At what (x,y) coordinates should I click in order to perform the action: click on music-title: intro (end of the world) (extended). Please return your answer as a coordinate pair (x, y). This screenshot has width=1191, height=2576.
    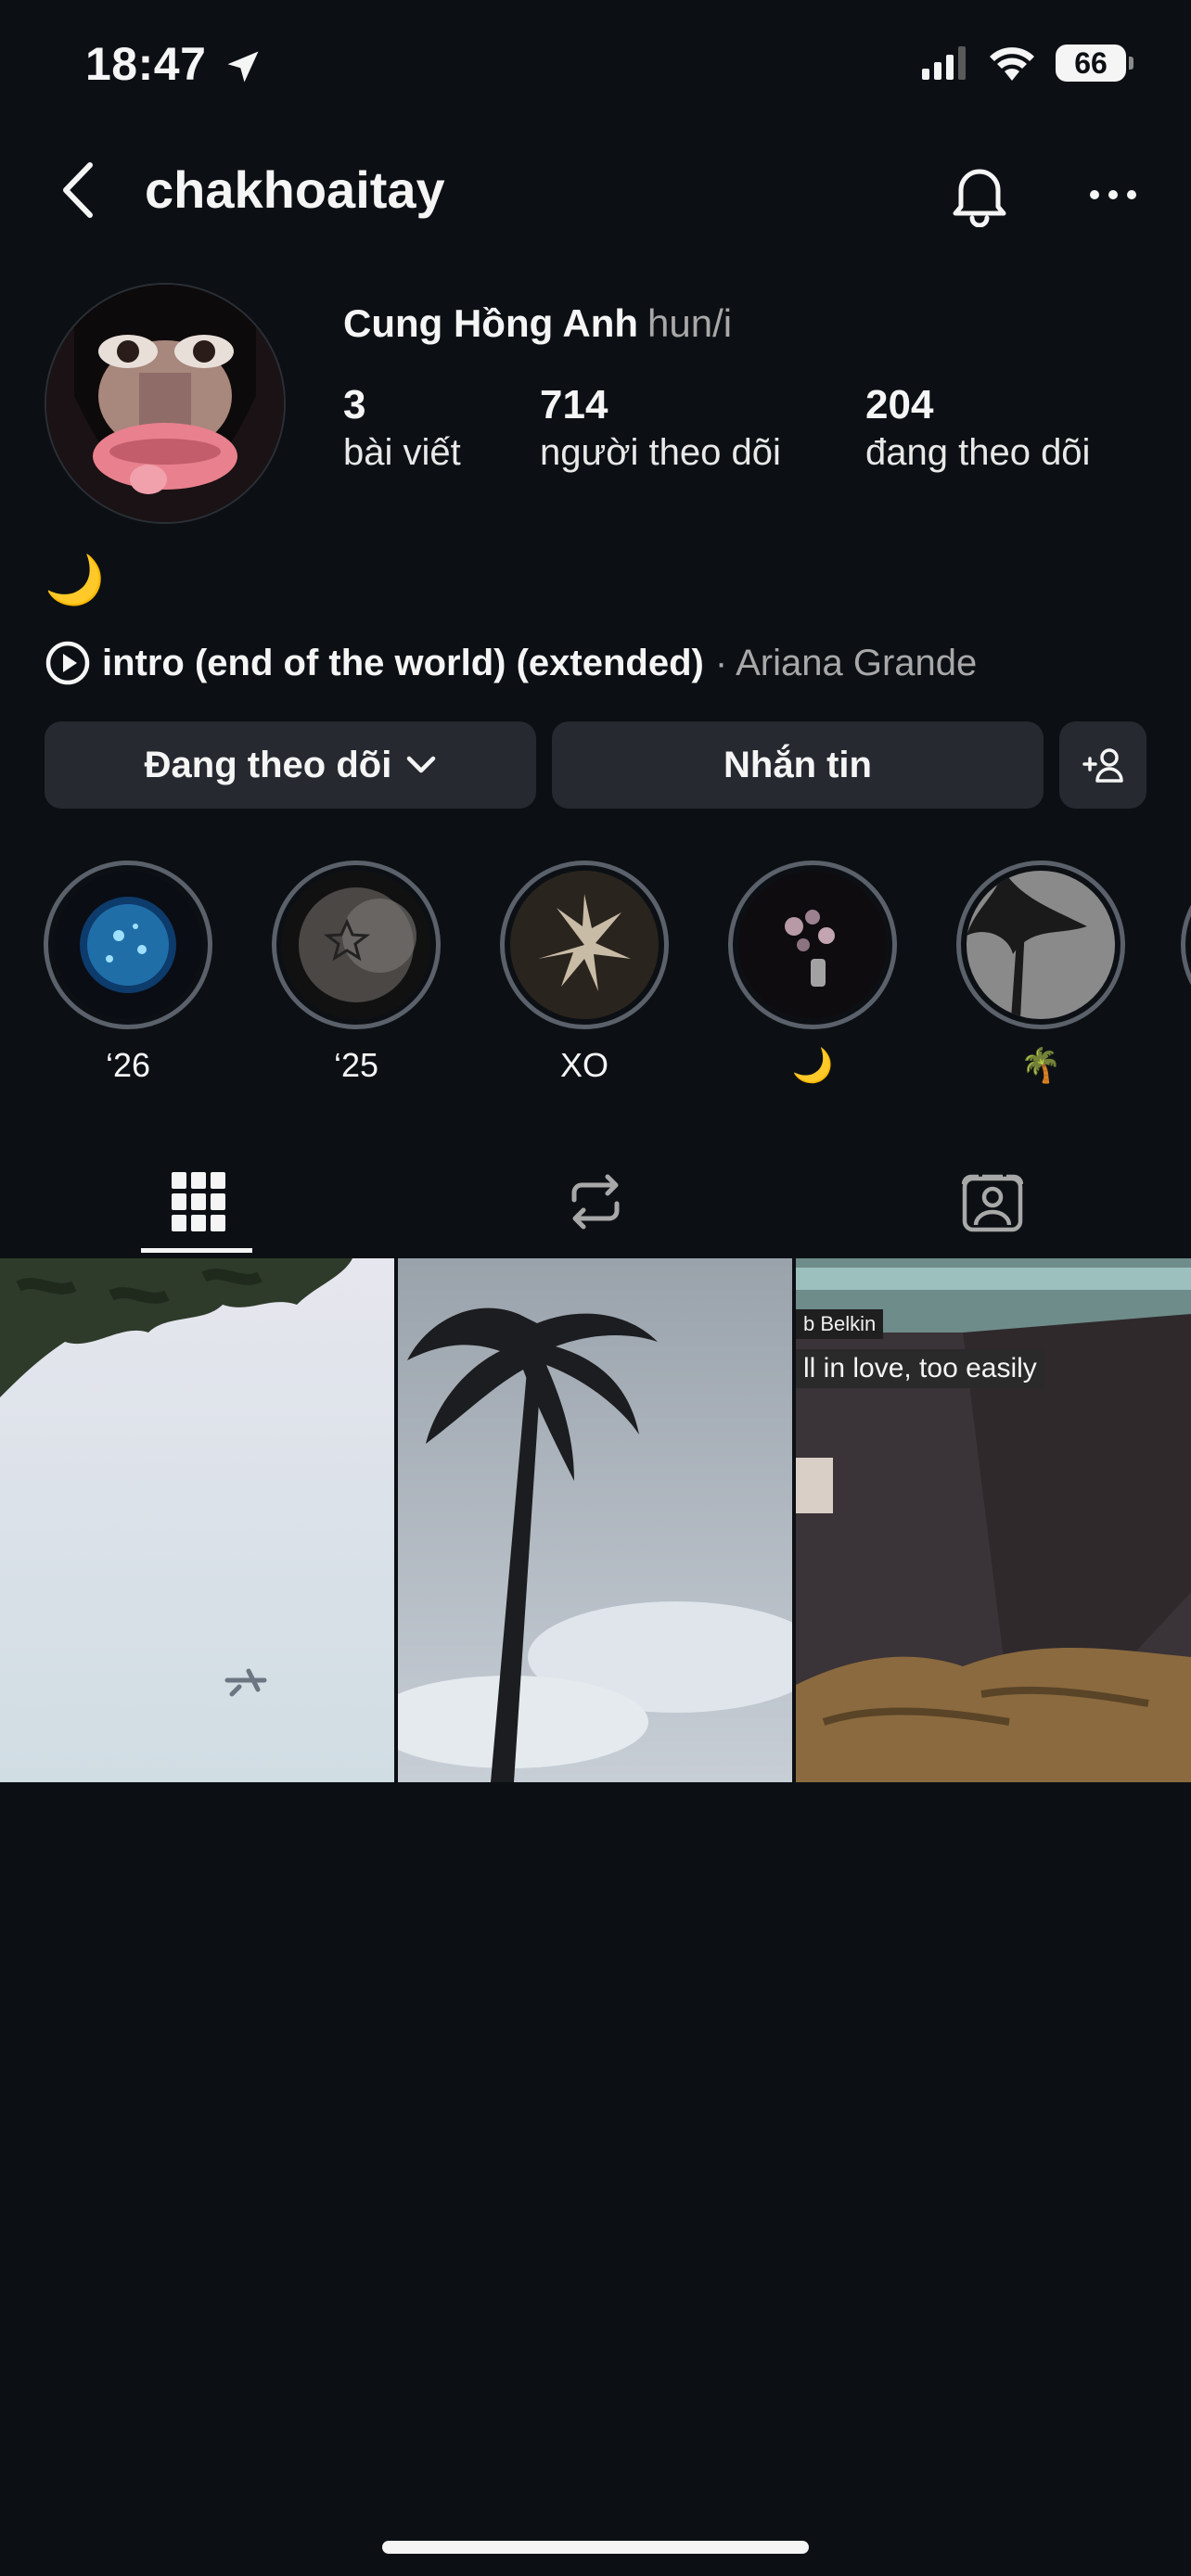
    Looking at the image, I should click on (403, 662).